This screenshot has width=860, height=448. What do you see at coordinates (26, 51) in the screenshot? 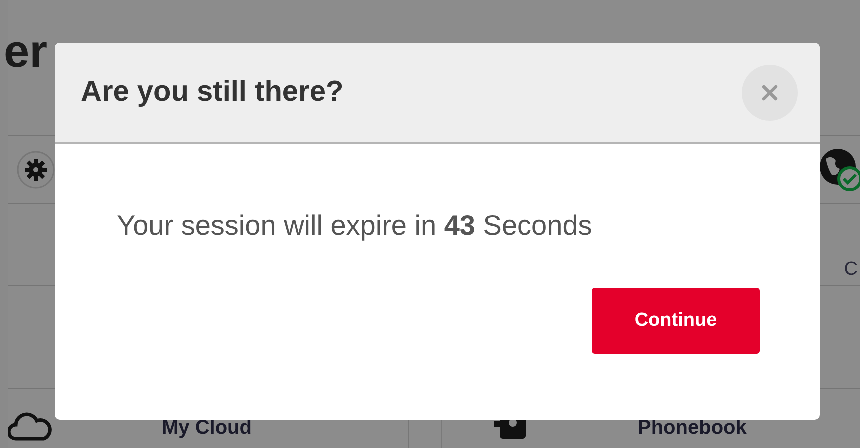
I see `page-heading: er` at bounding box center [26, 51].